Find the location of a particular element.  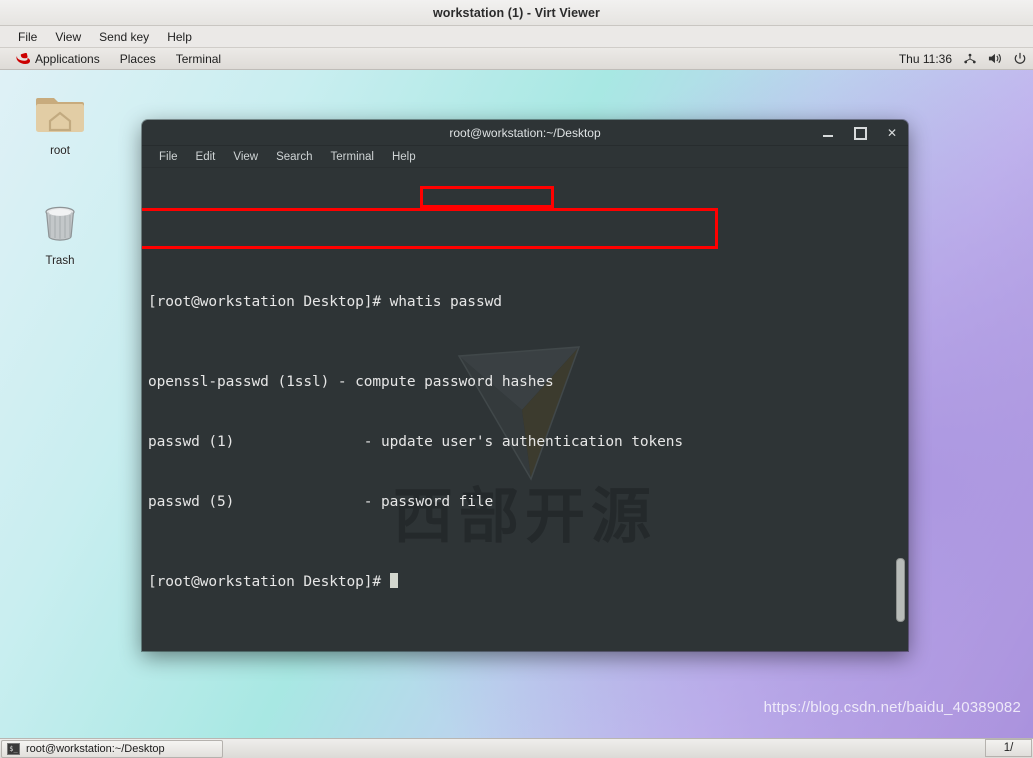

viewer-menu-send-key: Send key is located at coordinates (124, 37).